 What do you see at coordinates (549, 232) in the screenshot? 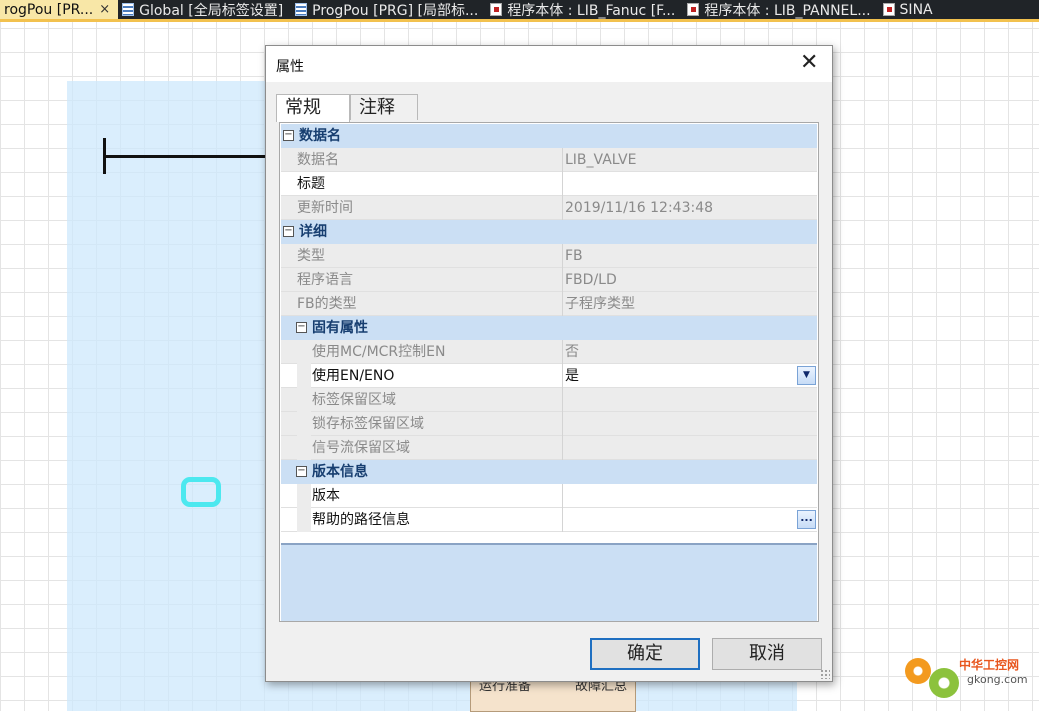
I see `category-detail: − 详细` at bounding box center [549, 232].